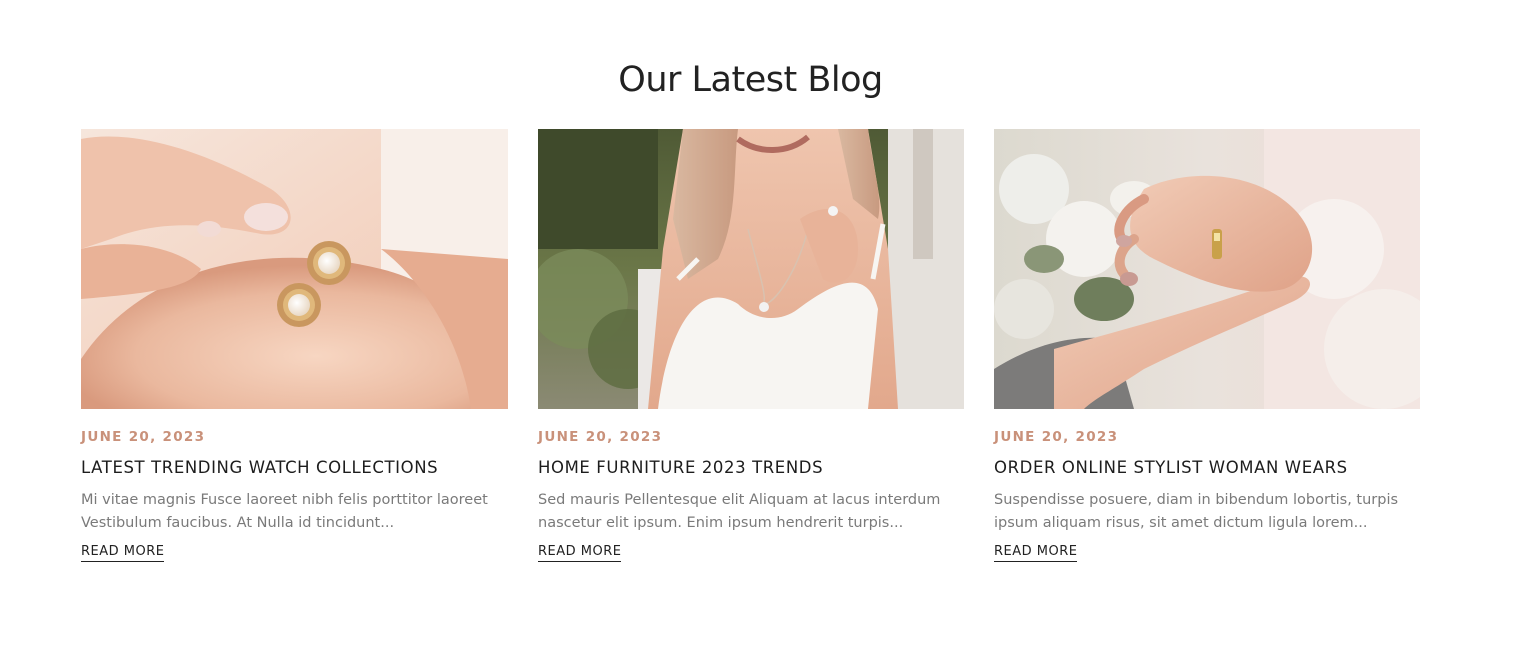 The width and height of the screenshot is (1516, 649). Describe the element at coordinates (751, 468) in the screenshot. I see `post-title: HOME FURNITURE 2023 TRENDS` at that location.